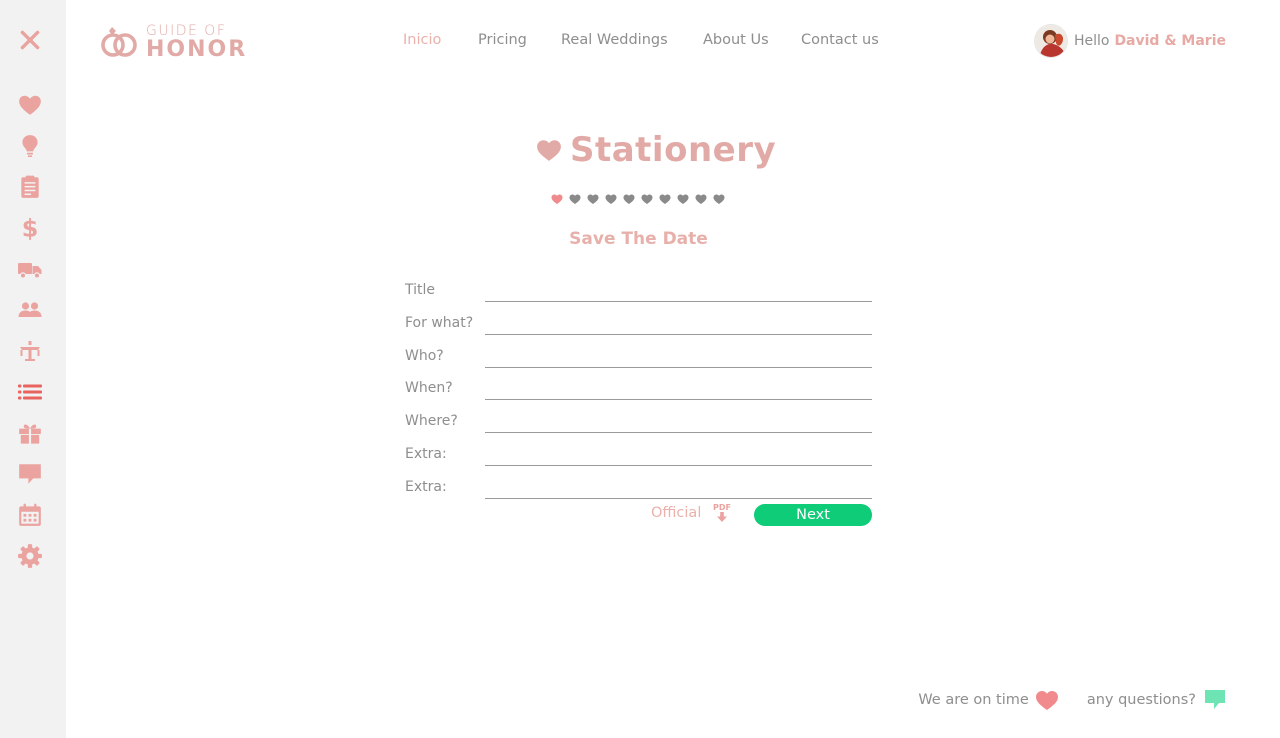 The image size is (1280, 738). Describe the element at coordinates (502, 40) in the screenshot. I see `nav-pricing: Pricing` at that location.